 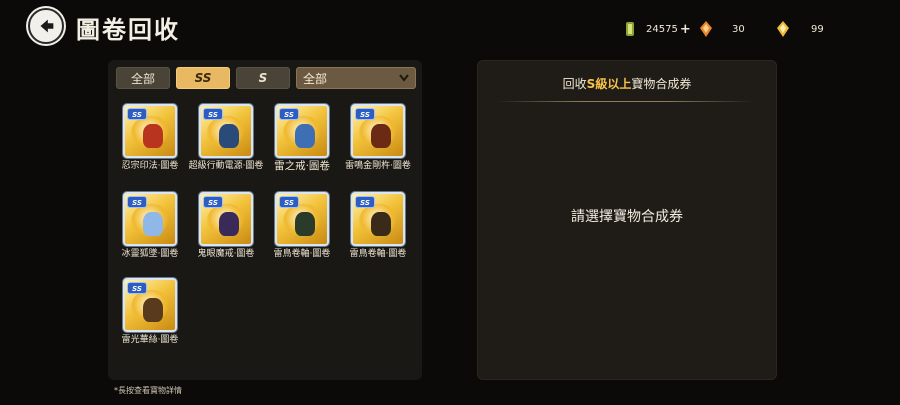 I want to click on long-press-hint: *長按查看寶物詳情, so click(x=148, y=390).